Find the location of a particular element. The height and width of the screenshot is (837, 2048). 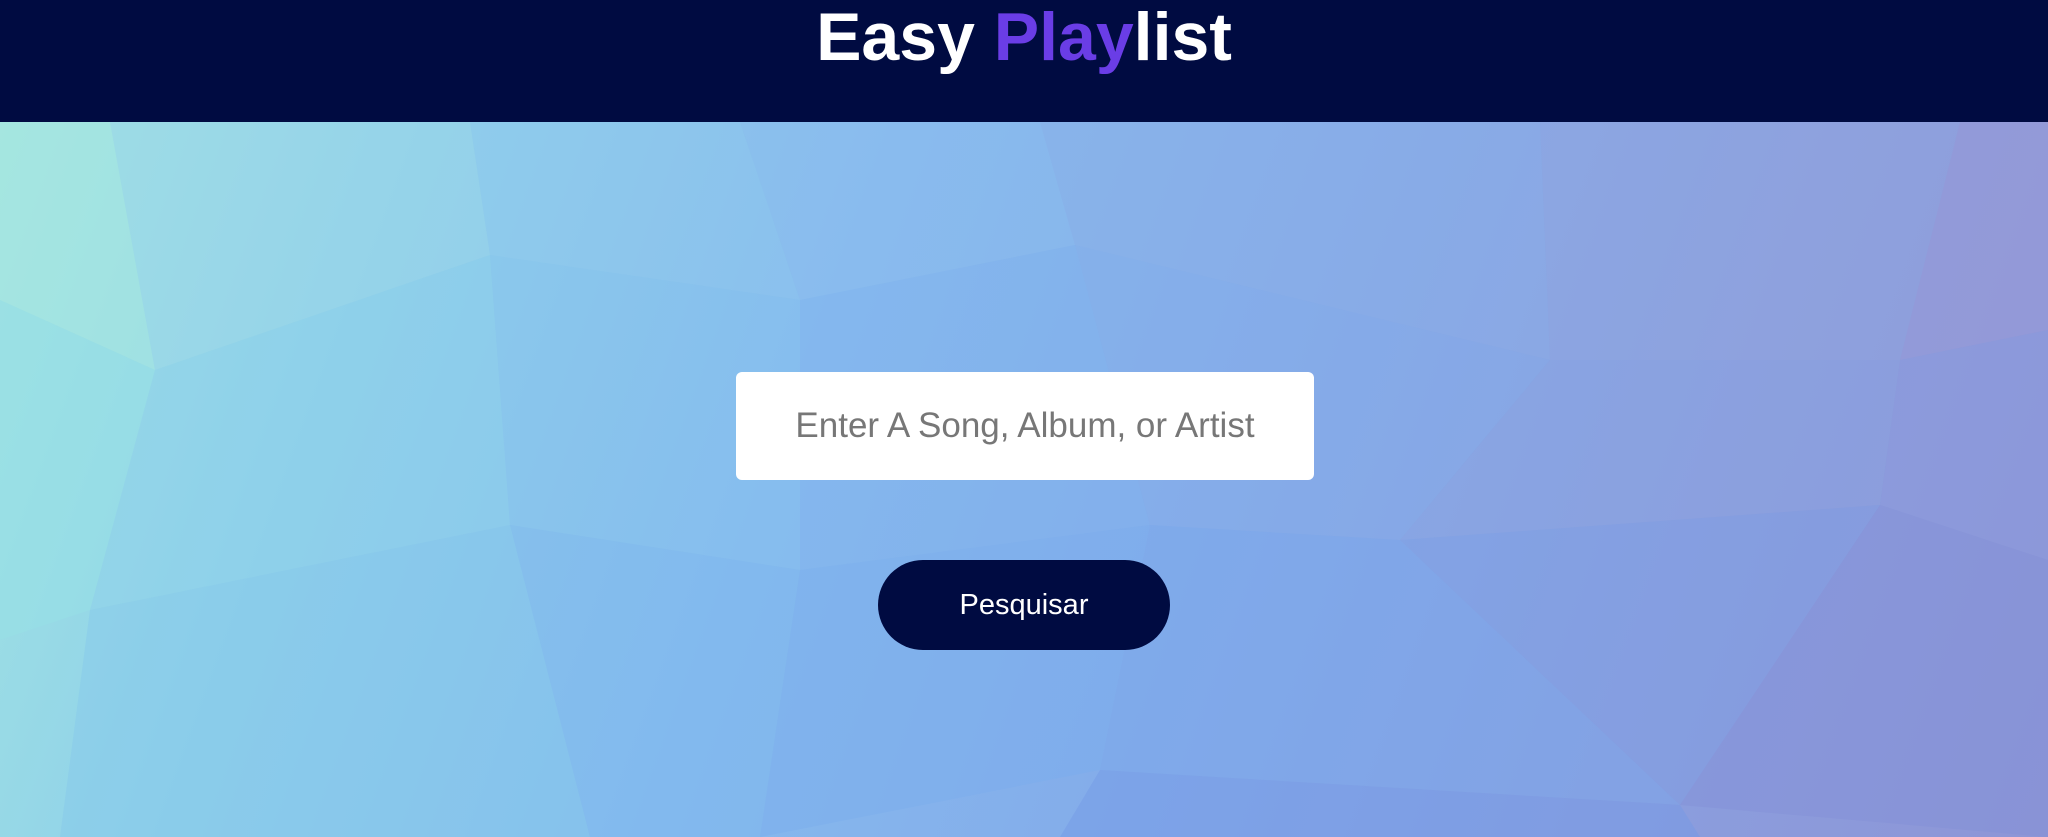

app-title-accent: Play is located at coordinates (1063, 38).